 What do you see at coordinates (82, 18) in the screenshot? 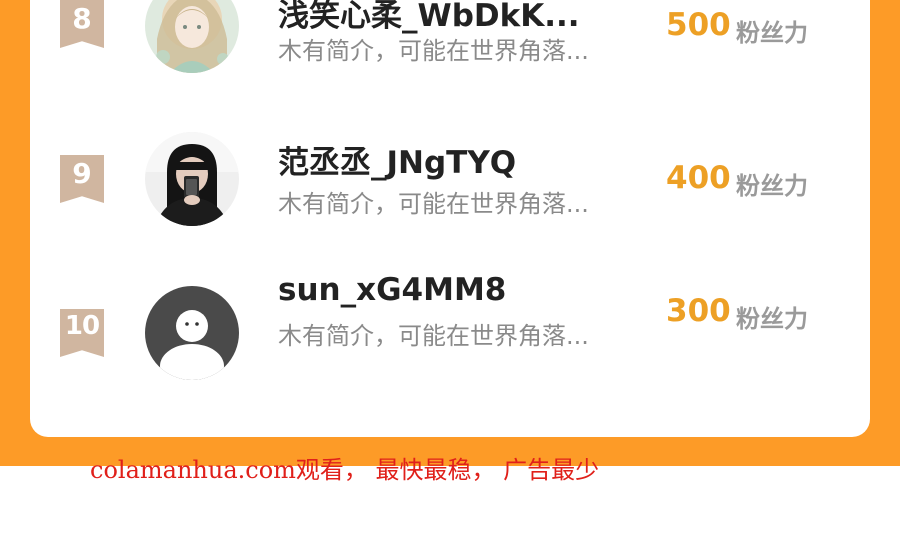
I see `rank-number: 8` at bounding box center [82, 18].